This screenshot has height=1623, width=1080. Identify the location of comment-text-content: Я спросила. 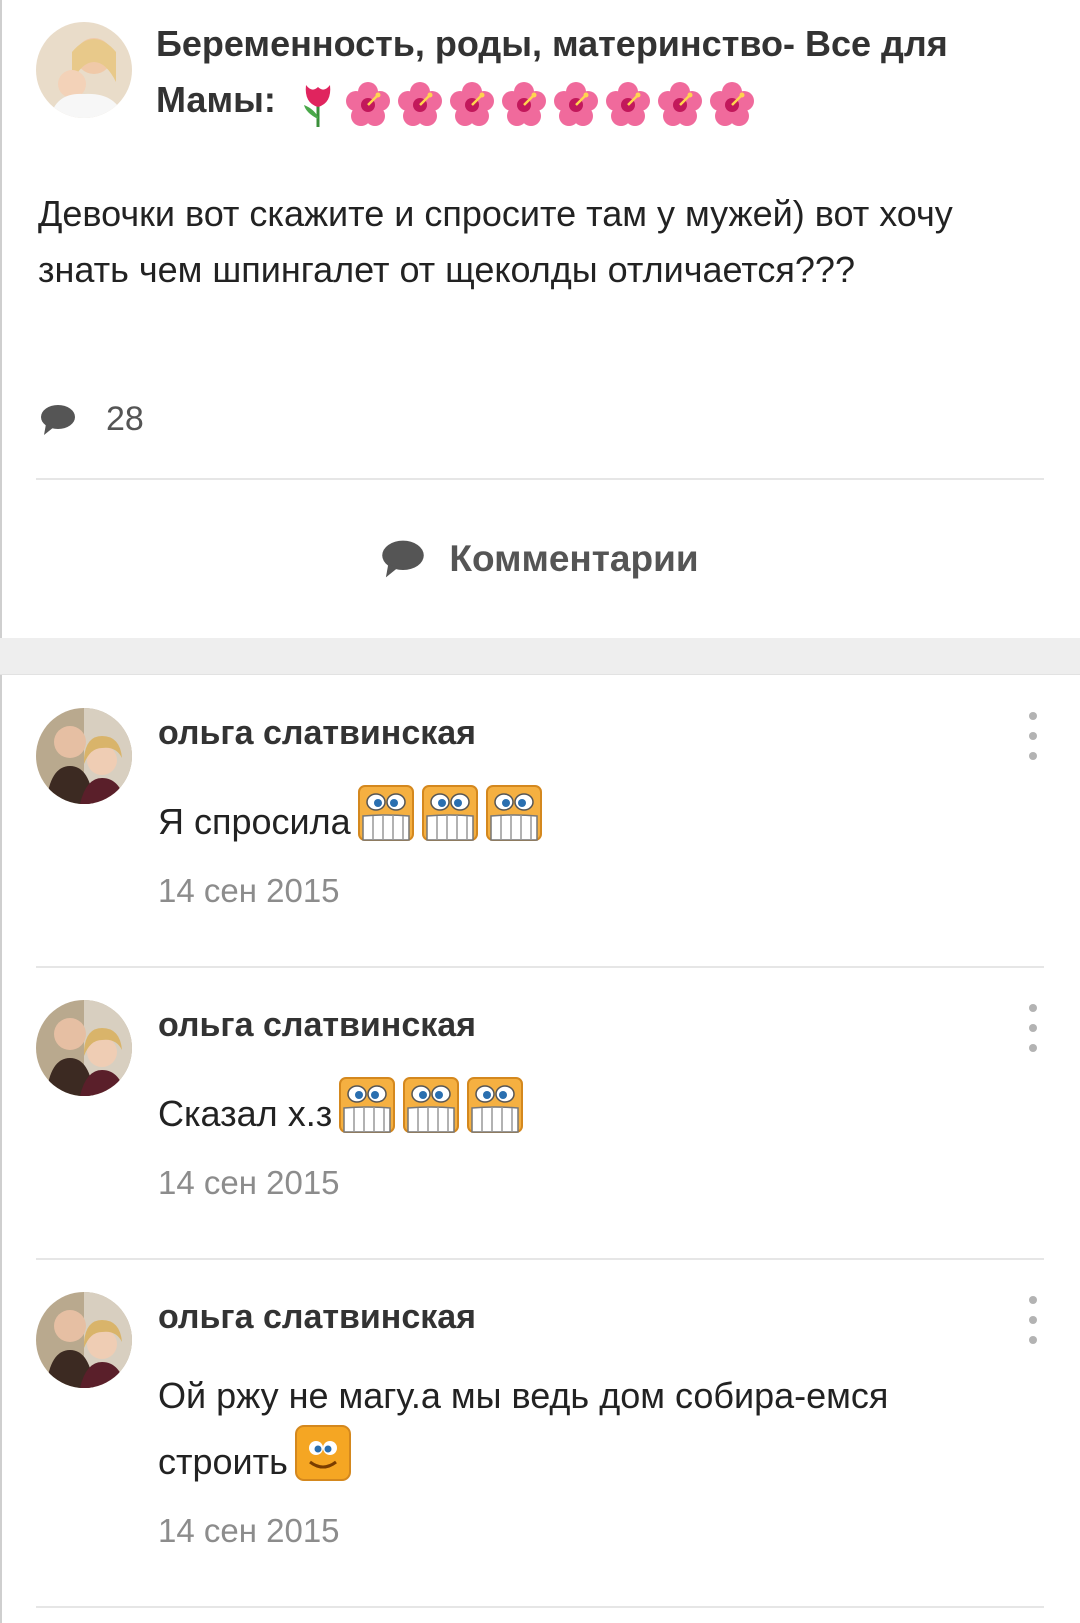
(254, 821).